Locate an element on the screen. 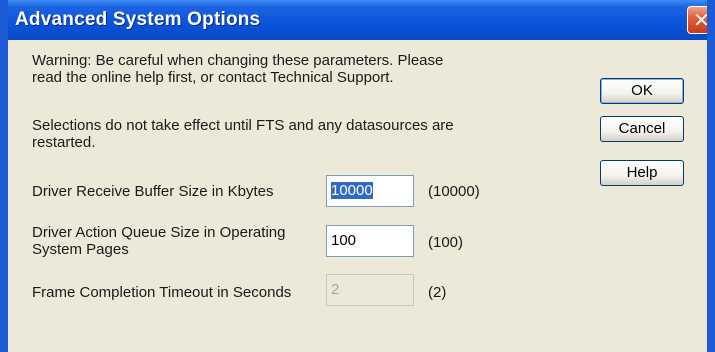 The width and height of the screenshot is (715, 352). action-queue-input: 100 is located at coordinates (370, 241).